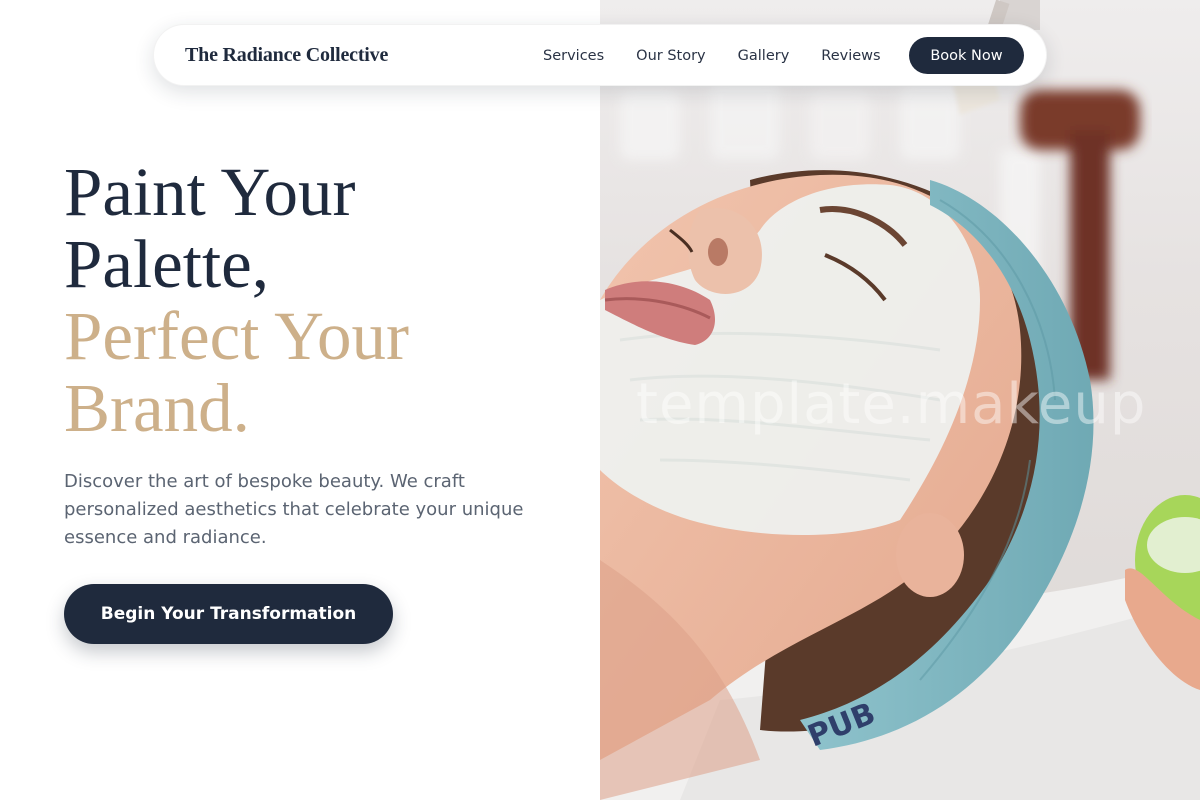 The height and width of the screenshot is (800, 1200). Describe the element at coordinates (764, 56) in the screenshot. I see `nav-link-gallery: Gallery` at that location.